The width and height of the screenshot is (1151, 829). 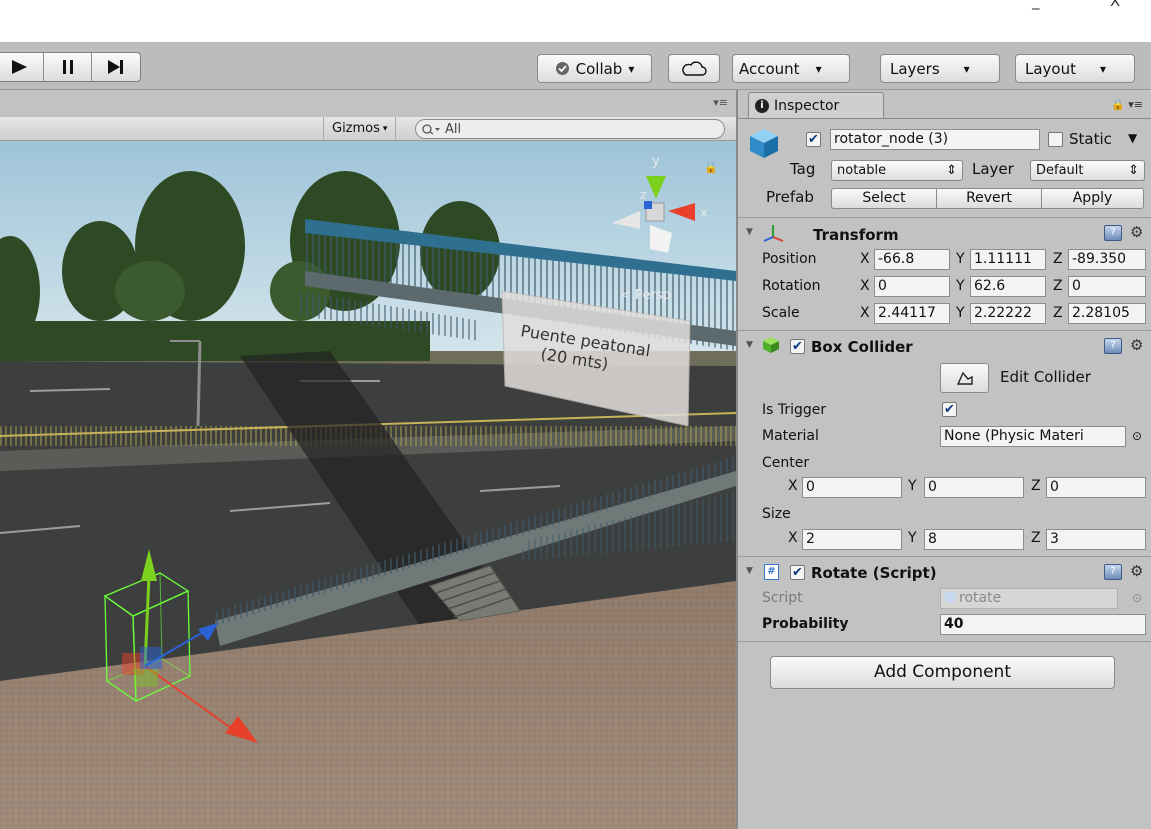 I want to click on edit-collider-button, so click(x=964, y=378).